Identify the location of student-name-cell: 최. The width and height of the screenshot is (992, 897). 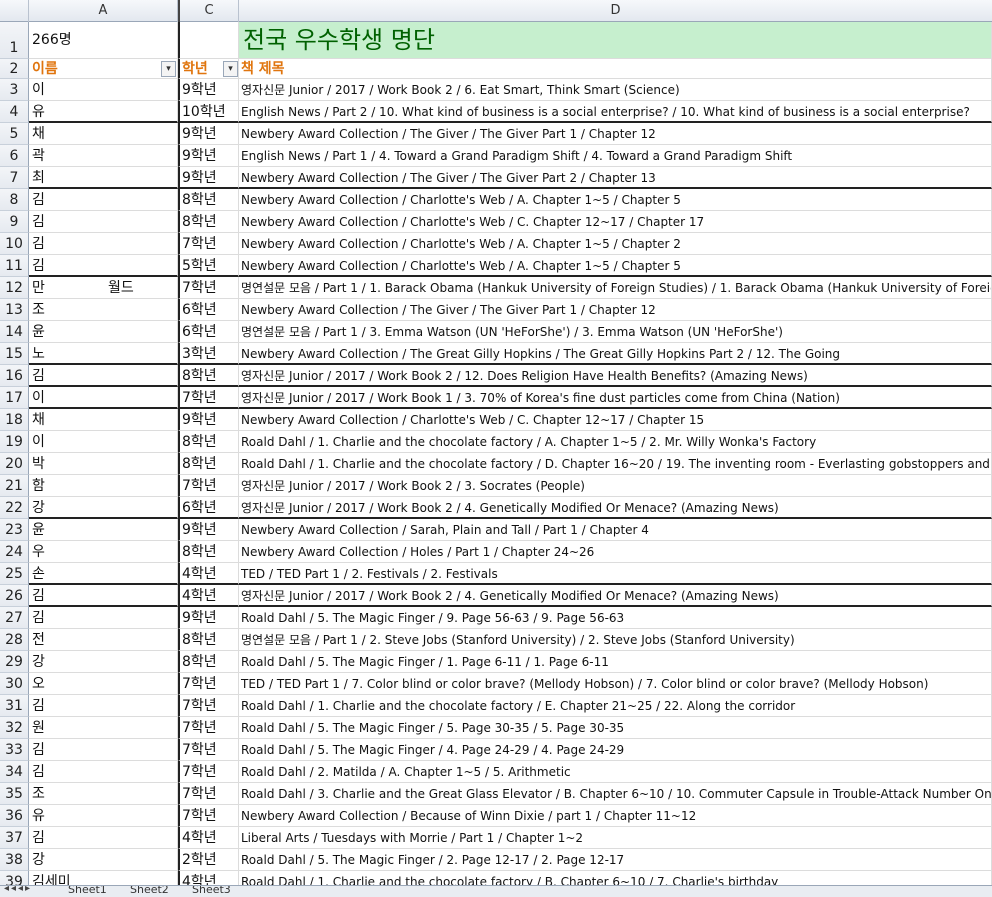
(103, 178).